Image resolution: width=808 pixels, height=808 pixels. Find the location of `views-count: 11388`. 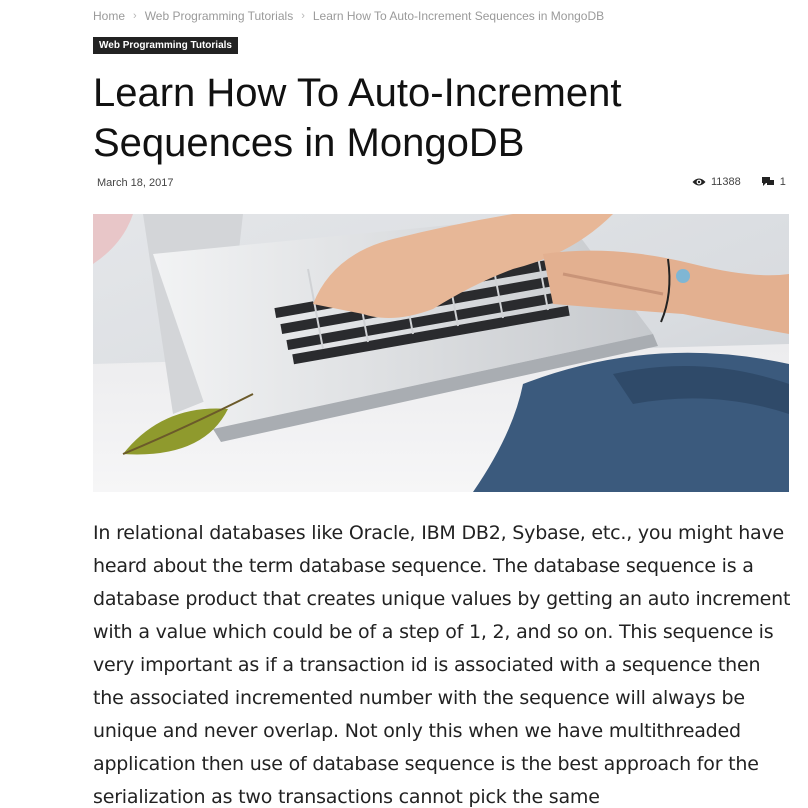

views-count: 11388 is located at coordinates (726, 182).